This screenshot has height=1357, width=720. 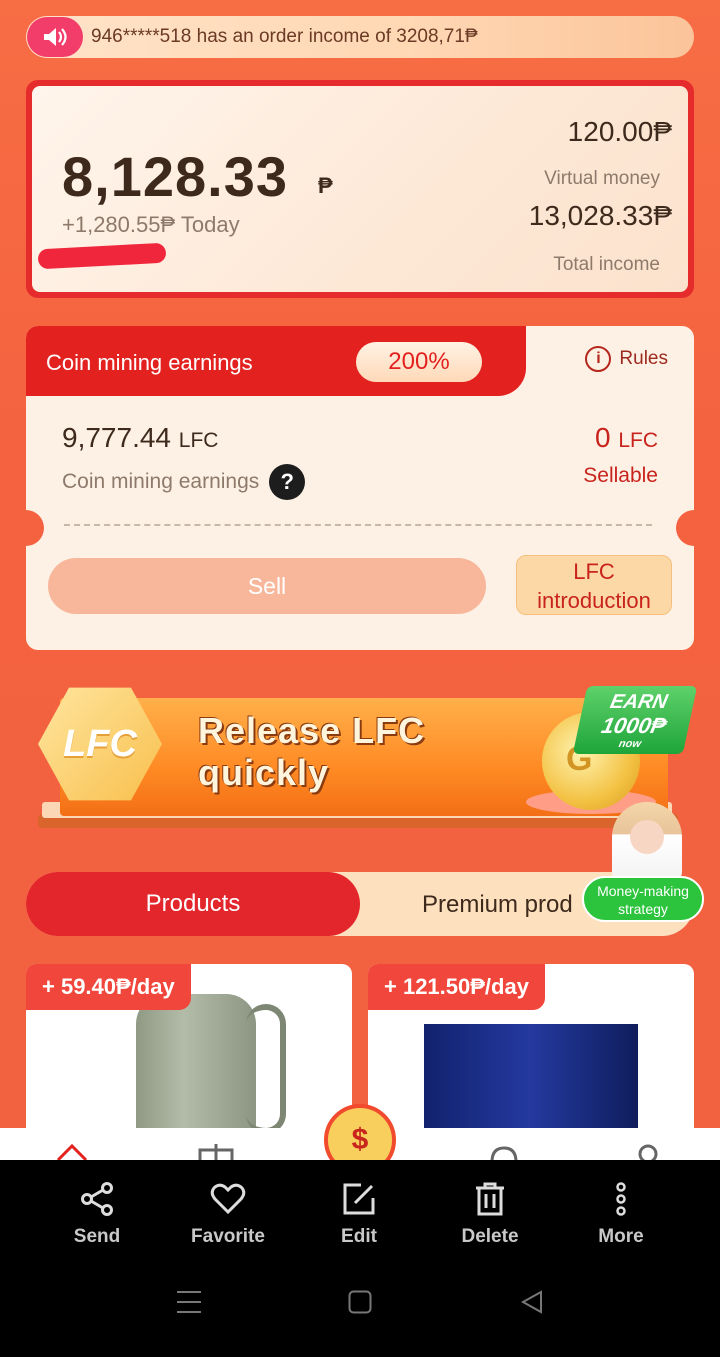 I want to click on more-vertical-icon, so click(x=621, y=1199).